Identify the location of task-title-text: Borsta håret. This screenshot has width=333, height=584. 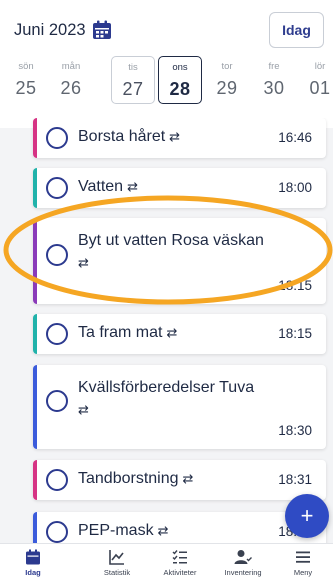
(122, 136).